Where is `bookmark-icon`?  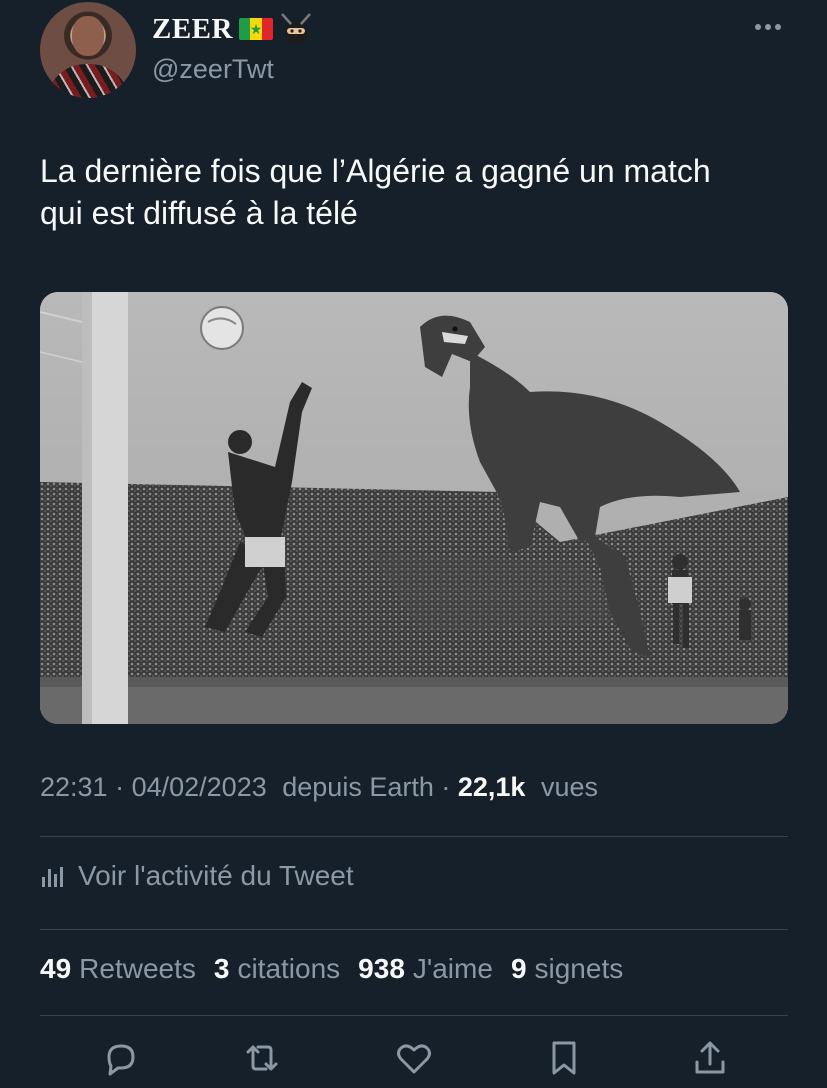
bookmark-icon is located at coordinates (564, 1058).